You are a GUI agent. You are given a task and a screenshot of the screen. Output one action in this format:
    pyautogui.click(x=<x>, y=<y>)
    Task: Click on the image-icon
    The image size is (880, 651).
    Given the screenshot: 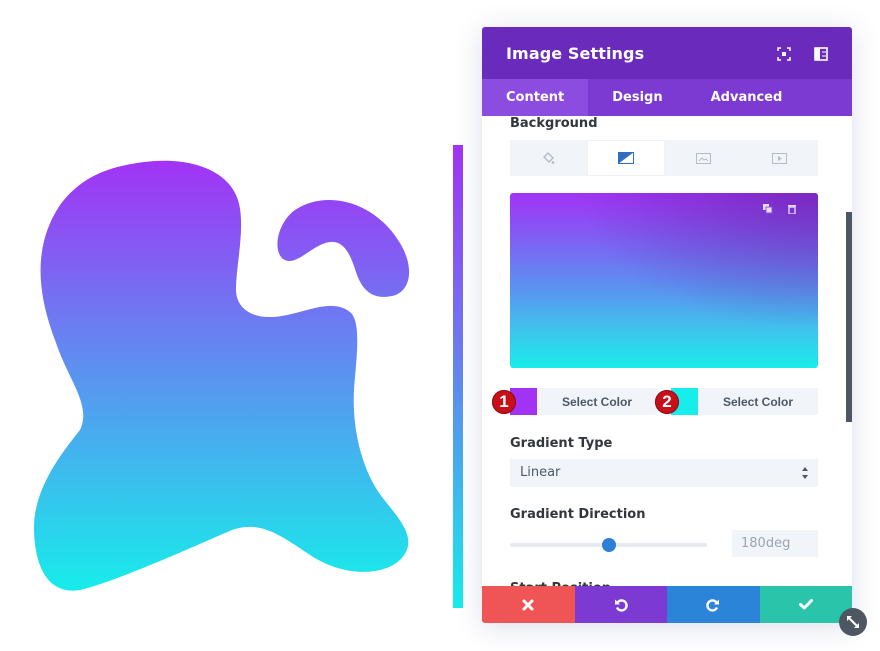 What is the action you would take?
    pyautogui.click(x=703, y=158)
    